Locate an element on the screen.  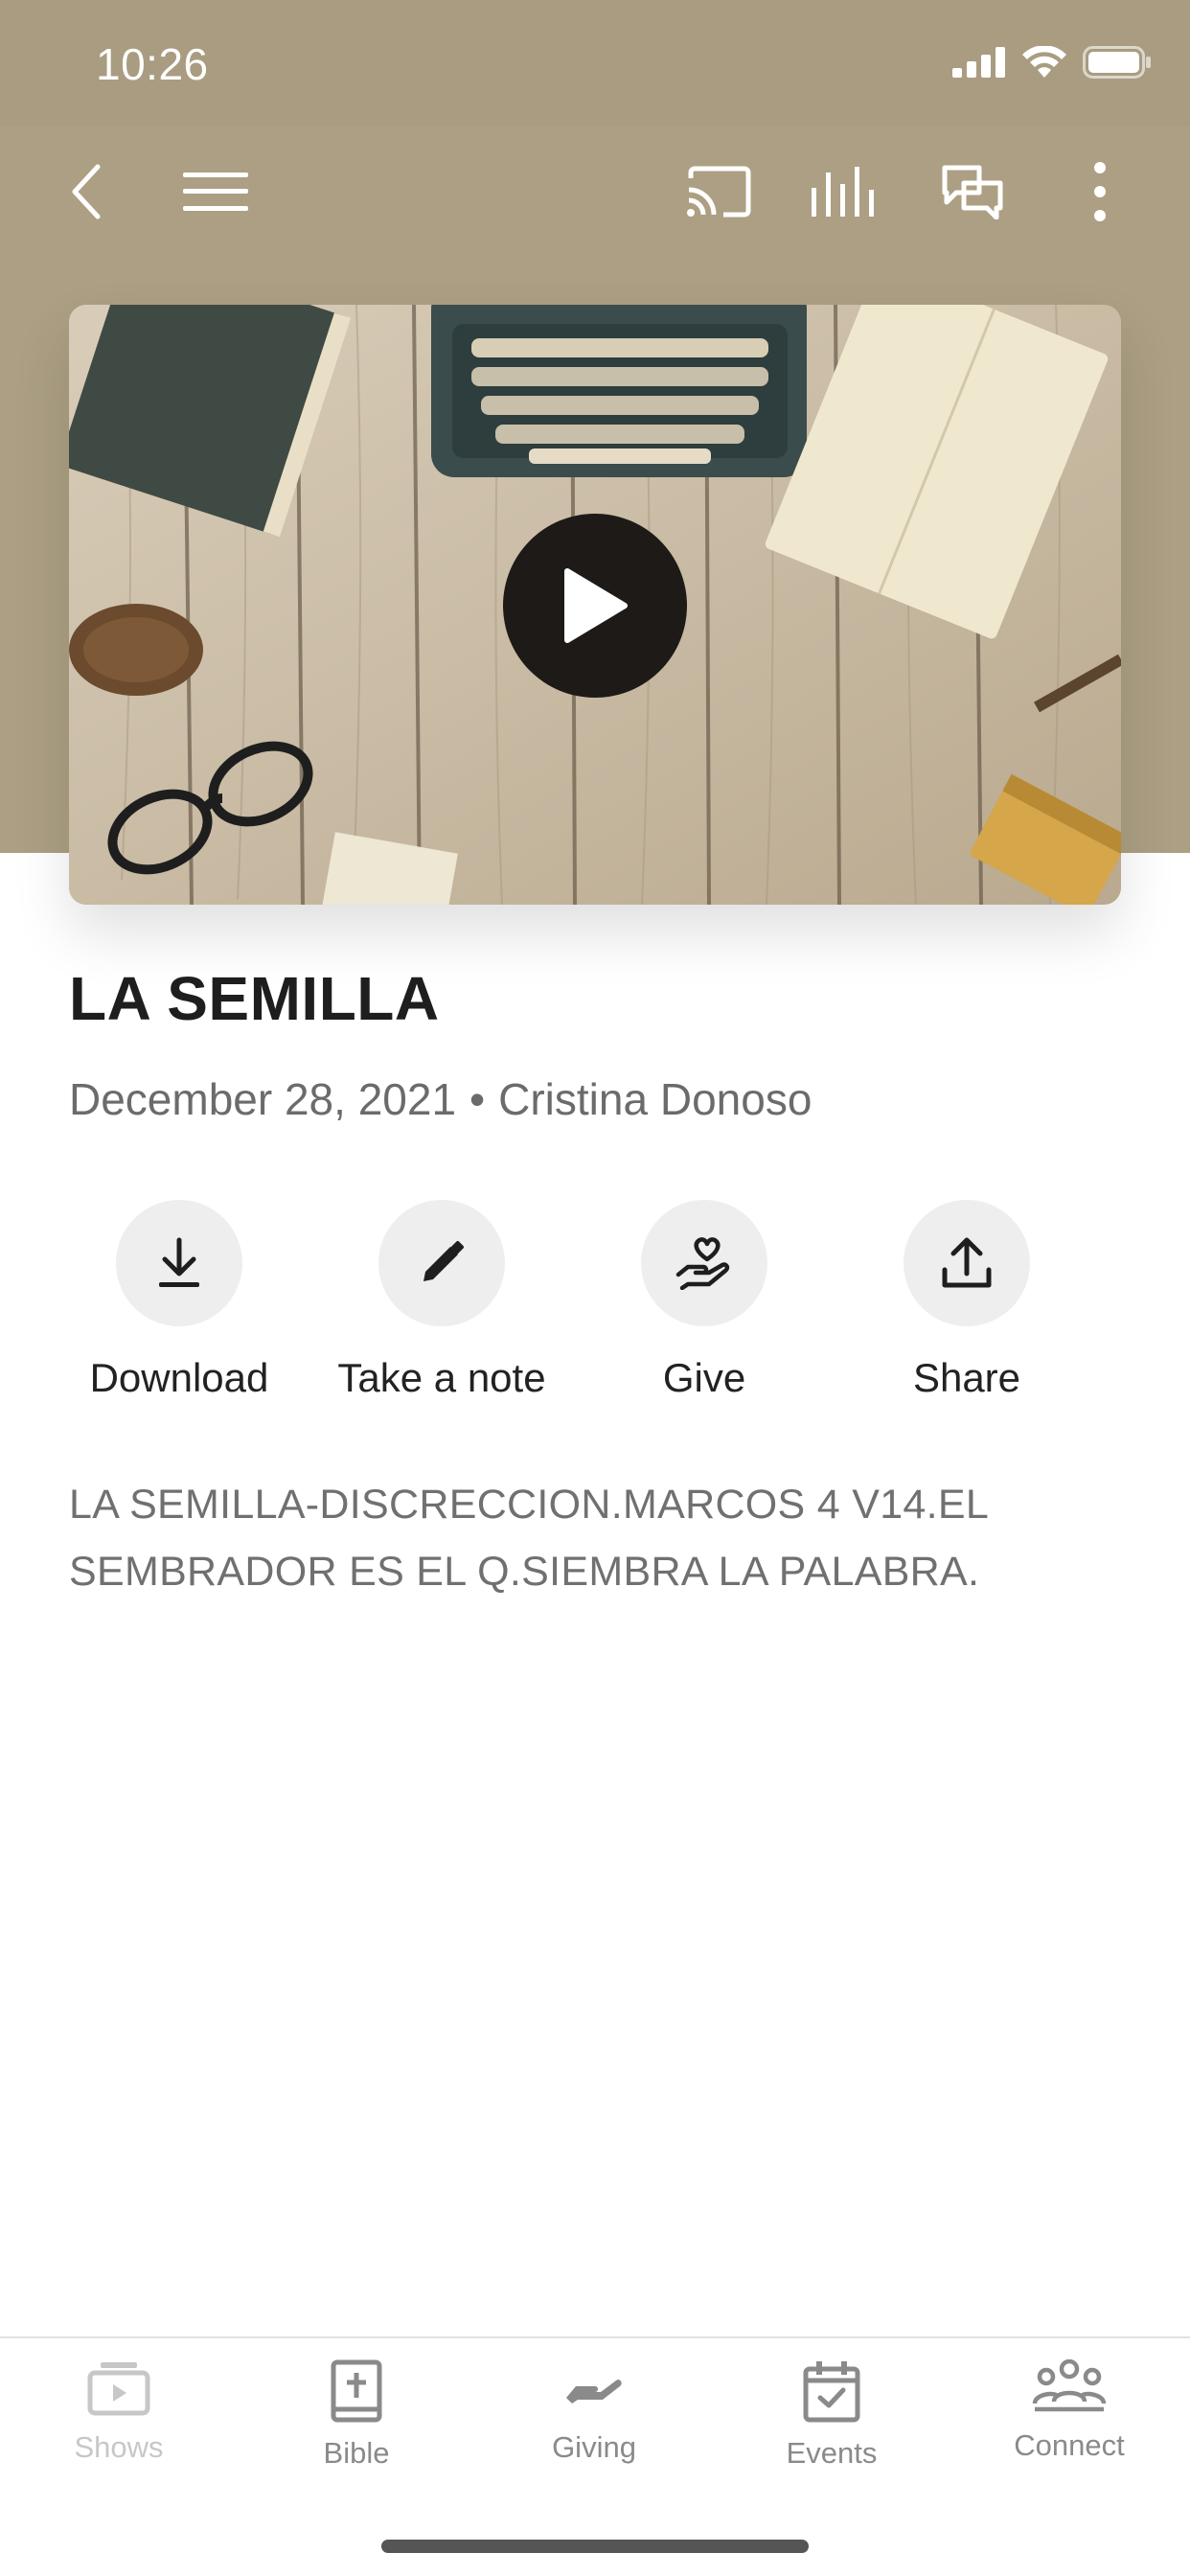
people-icon is located at coordinates (1070, 2386).